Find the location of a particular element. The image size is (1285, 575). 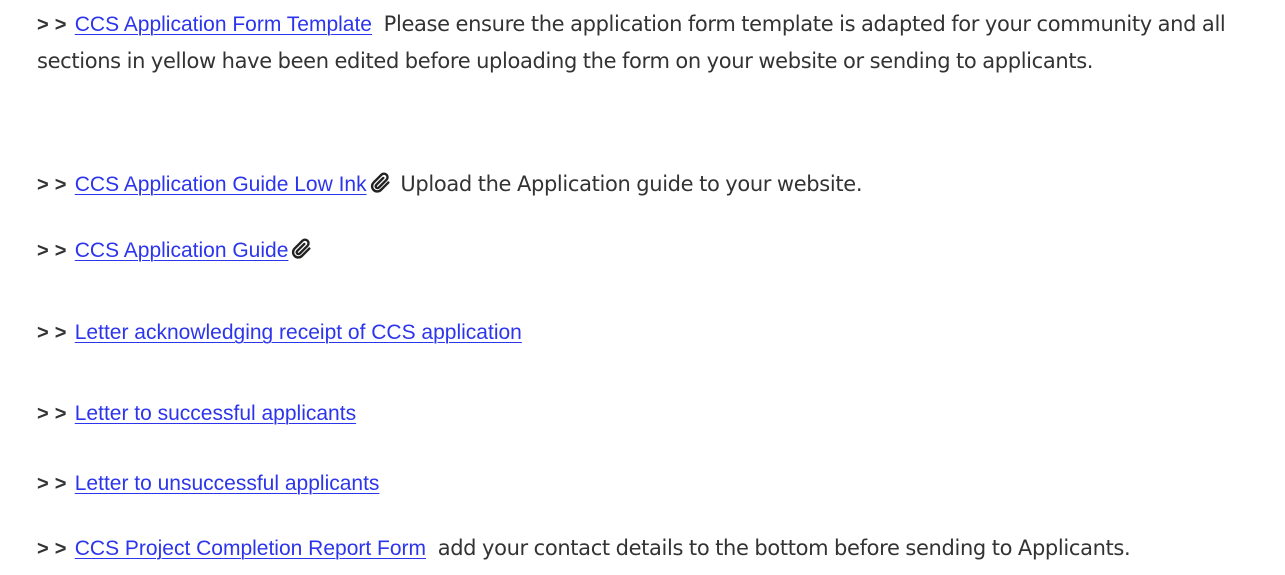

link-application-form-template: CCS Application Form Template is located at coordinates (223, 24).